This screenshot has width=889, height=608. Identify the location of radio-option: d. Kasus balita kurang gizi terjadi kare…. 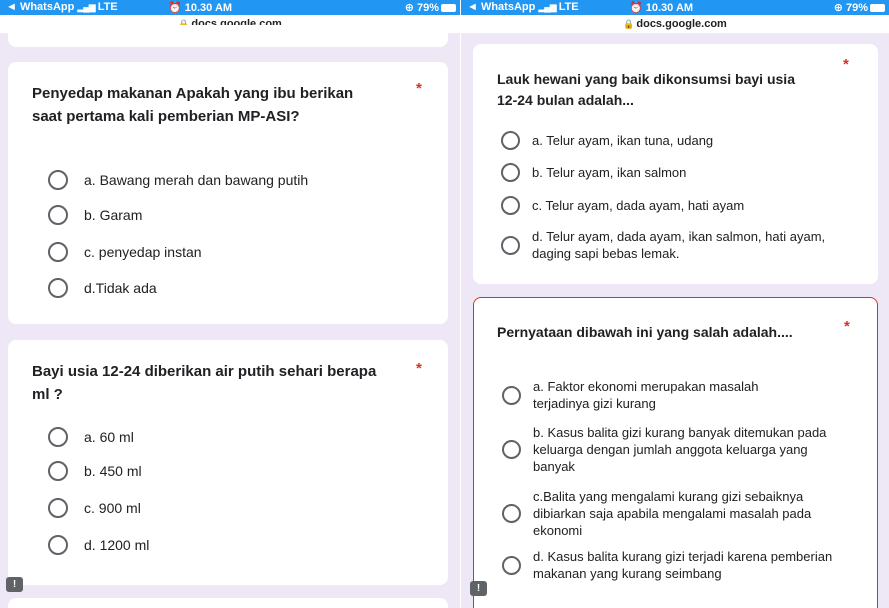
(670, 565).